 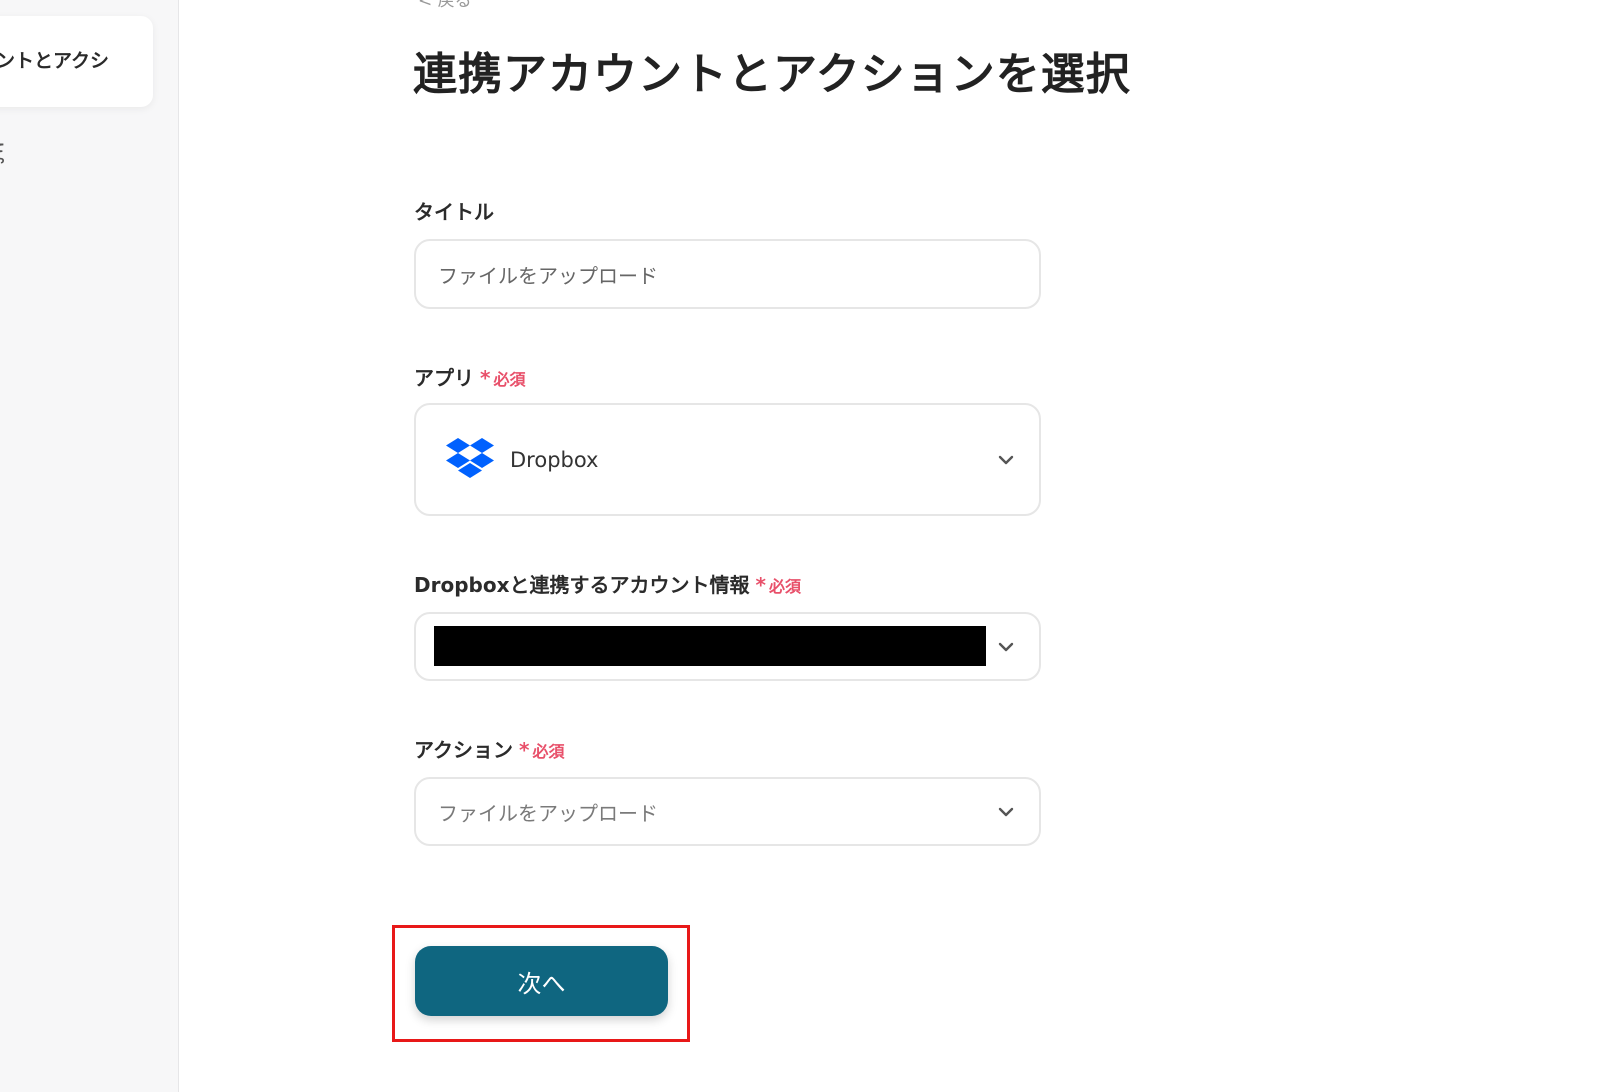 What do you see at coordinates (89, 546) in the screenshot?
I see `sidebar: ントとアクシ ξ` at bounding box center [89, 546].